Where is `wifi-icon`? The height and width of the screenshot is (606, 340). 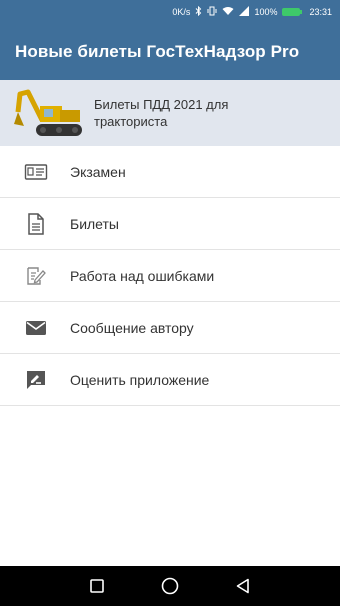 wifi-icon is located at coordinates (228, 12).